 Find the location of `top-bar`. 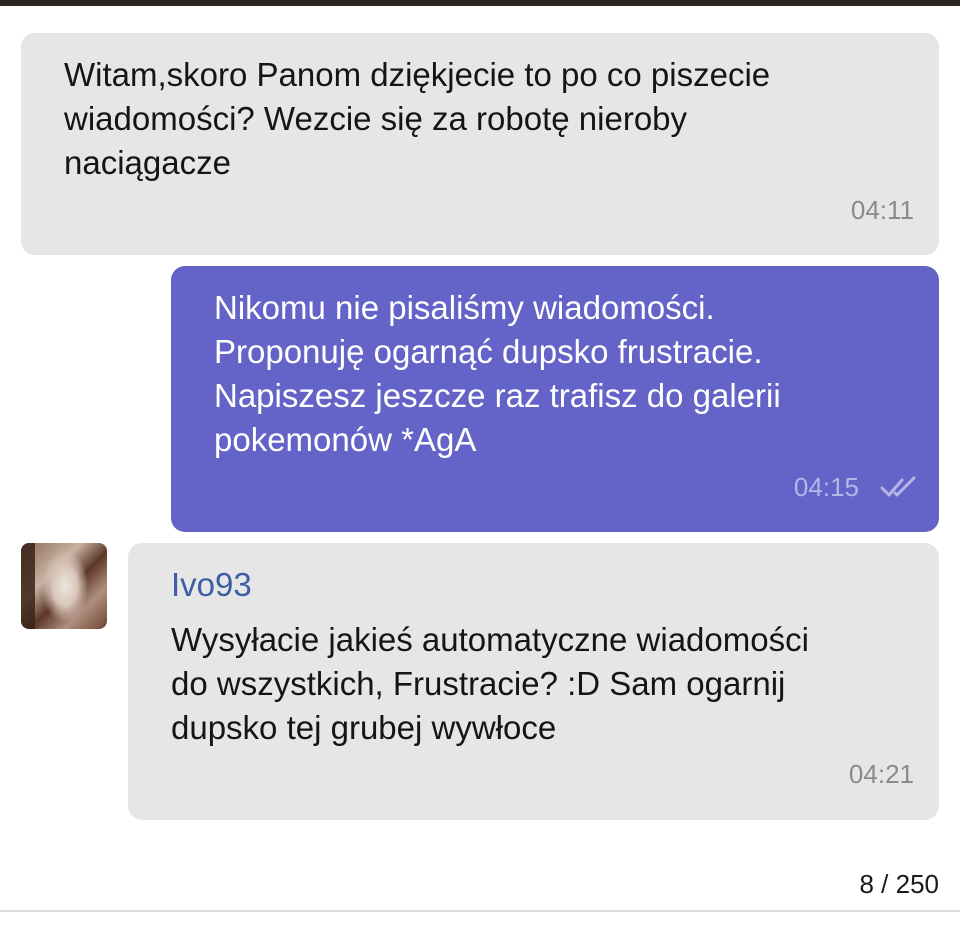

top-bar is located at coordinates (480, 3).